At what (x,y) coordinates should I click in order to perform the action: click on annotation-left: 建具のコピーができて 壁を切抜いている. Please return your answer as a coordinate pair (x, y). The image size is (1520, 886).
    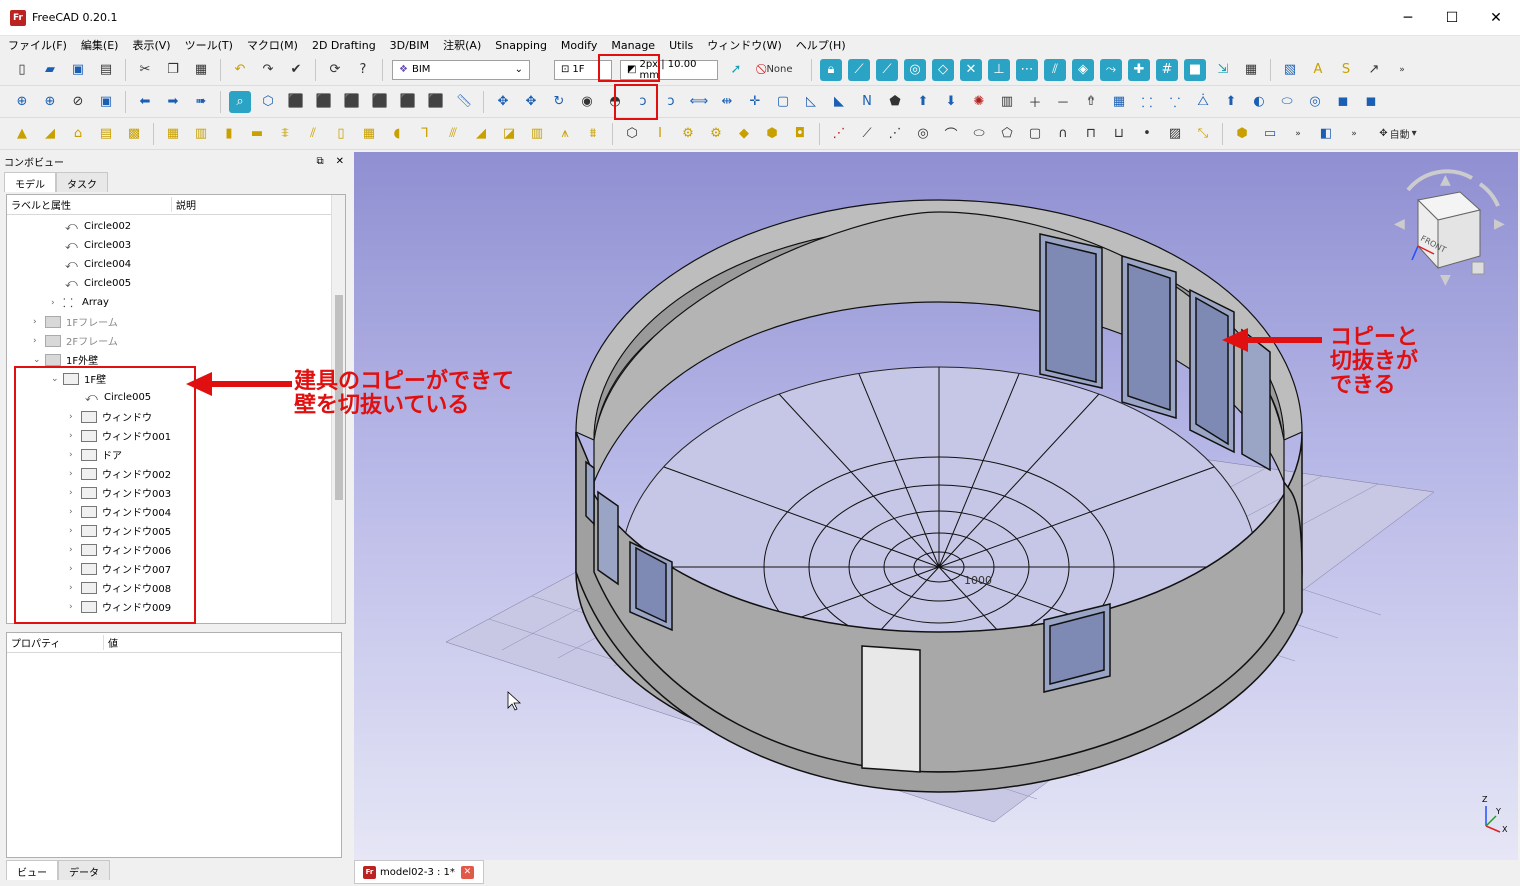
    Looking at the image, I should click on (404, 393).